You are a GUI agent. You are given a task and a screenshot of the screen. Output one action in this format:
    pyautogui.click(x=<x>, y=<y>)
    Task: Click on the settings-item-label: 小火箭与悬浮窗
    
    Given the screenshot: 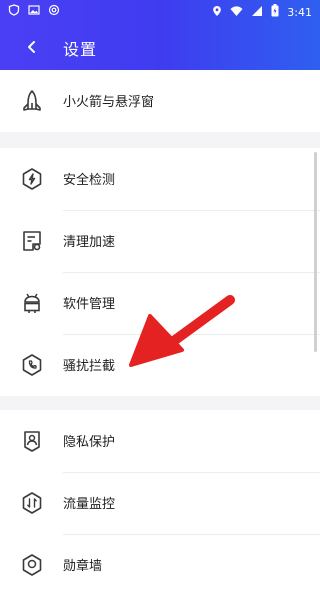 What is the action you would take?
    pyautogui.click(x=109, y=102)
    